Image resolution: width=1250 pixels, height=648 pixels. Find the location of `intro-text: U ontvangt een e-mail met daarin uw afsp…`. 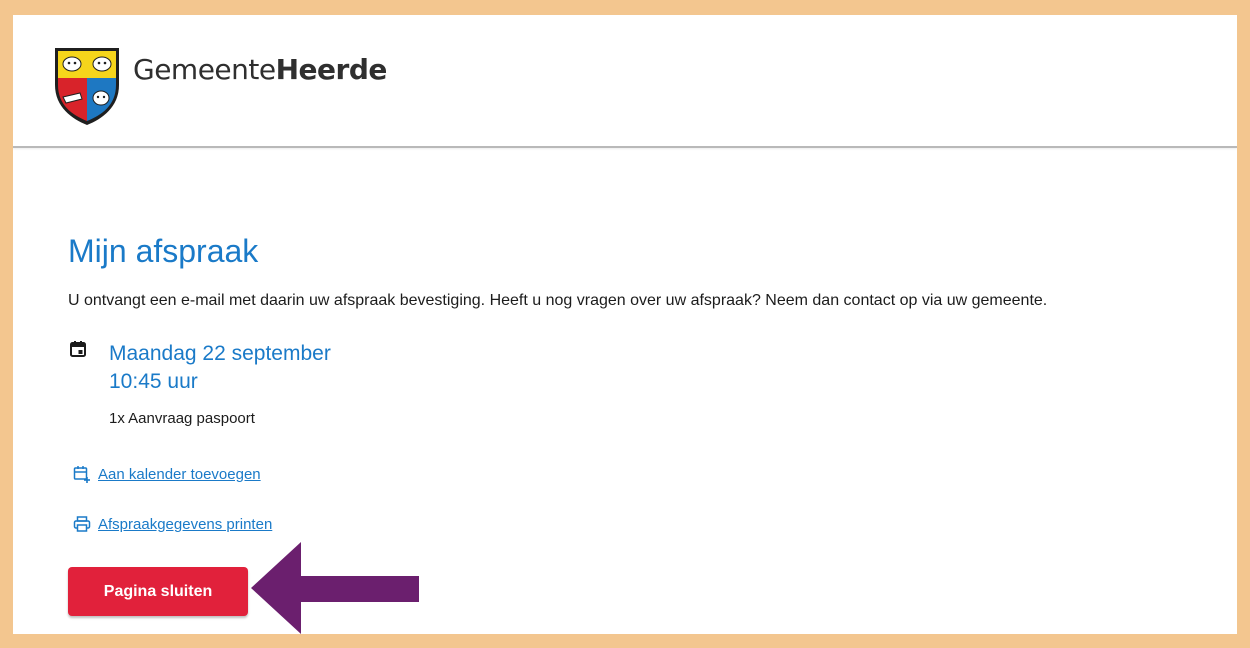

intro-text: U ontvangt een e-mail met daarin uw afsp… is located at coordinates (558, 300).